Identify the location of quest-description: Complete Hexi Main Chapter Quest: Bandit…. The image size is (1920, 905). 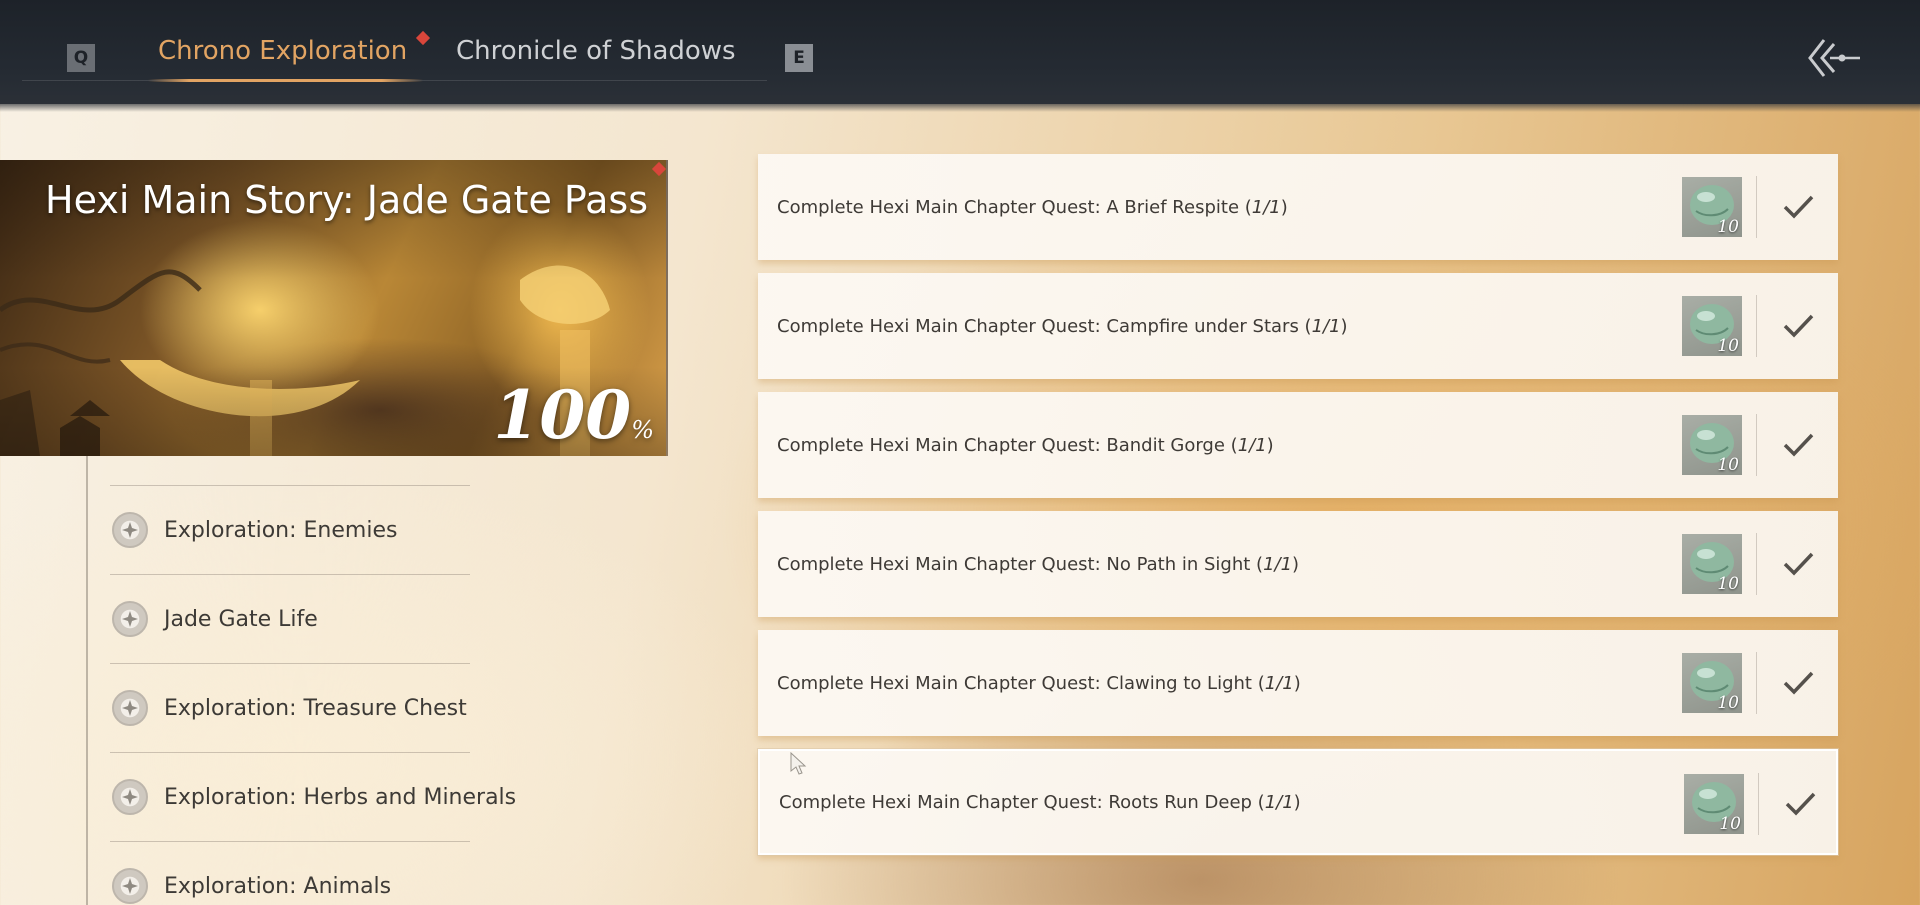
(1025, 445).